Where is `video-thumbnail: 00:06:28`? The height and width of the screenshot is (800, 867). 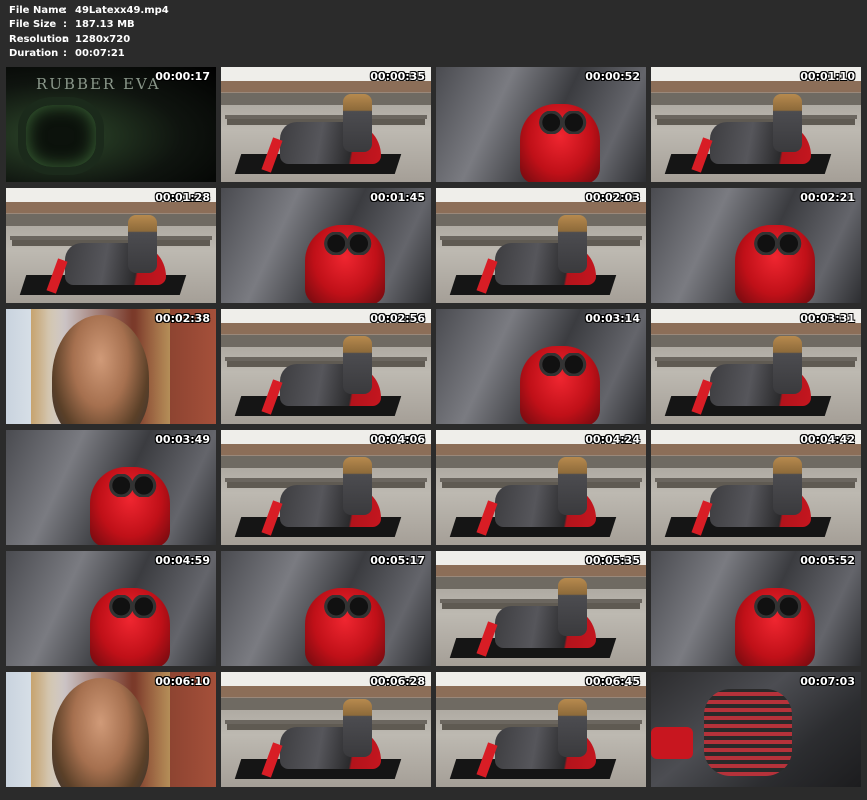 video-thumbnail: 00:06:28 is located at coordinates (326, 729).